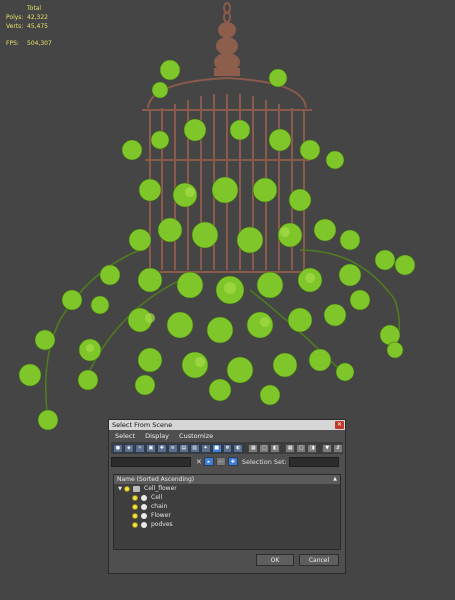 This screenshot has width=455, height=600. Describe the element at coordinates (157, 497) in the screenshot. I see `list-item-label: Cell` at that location.